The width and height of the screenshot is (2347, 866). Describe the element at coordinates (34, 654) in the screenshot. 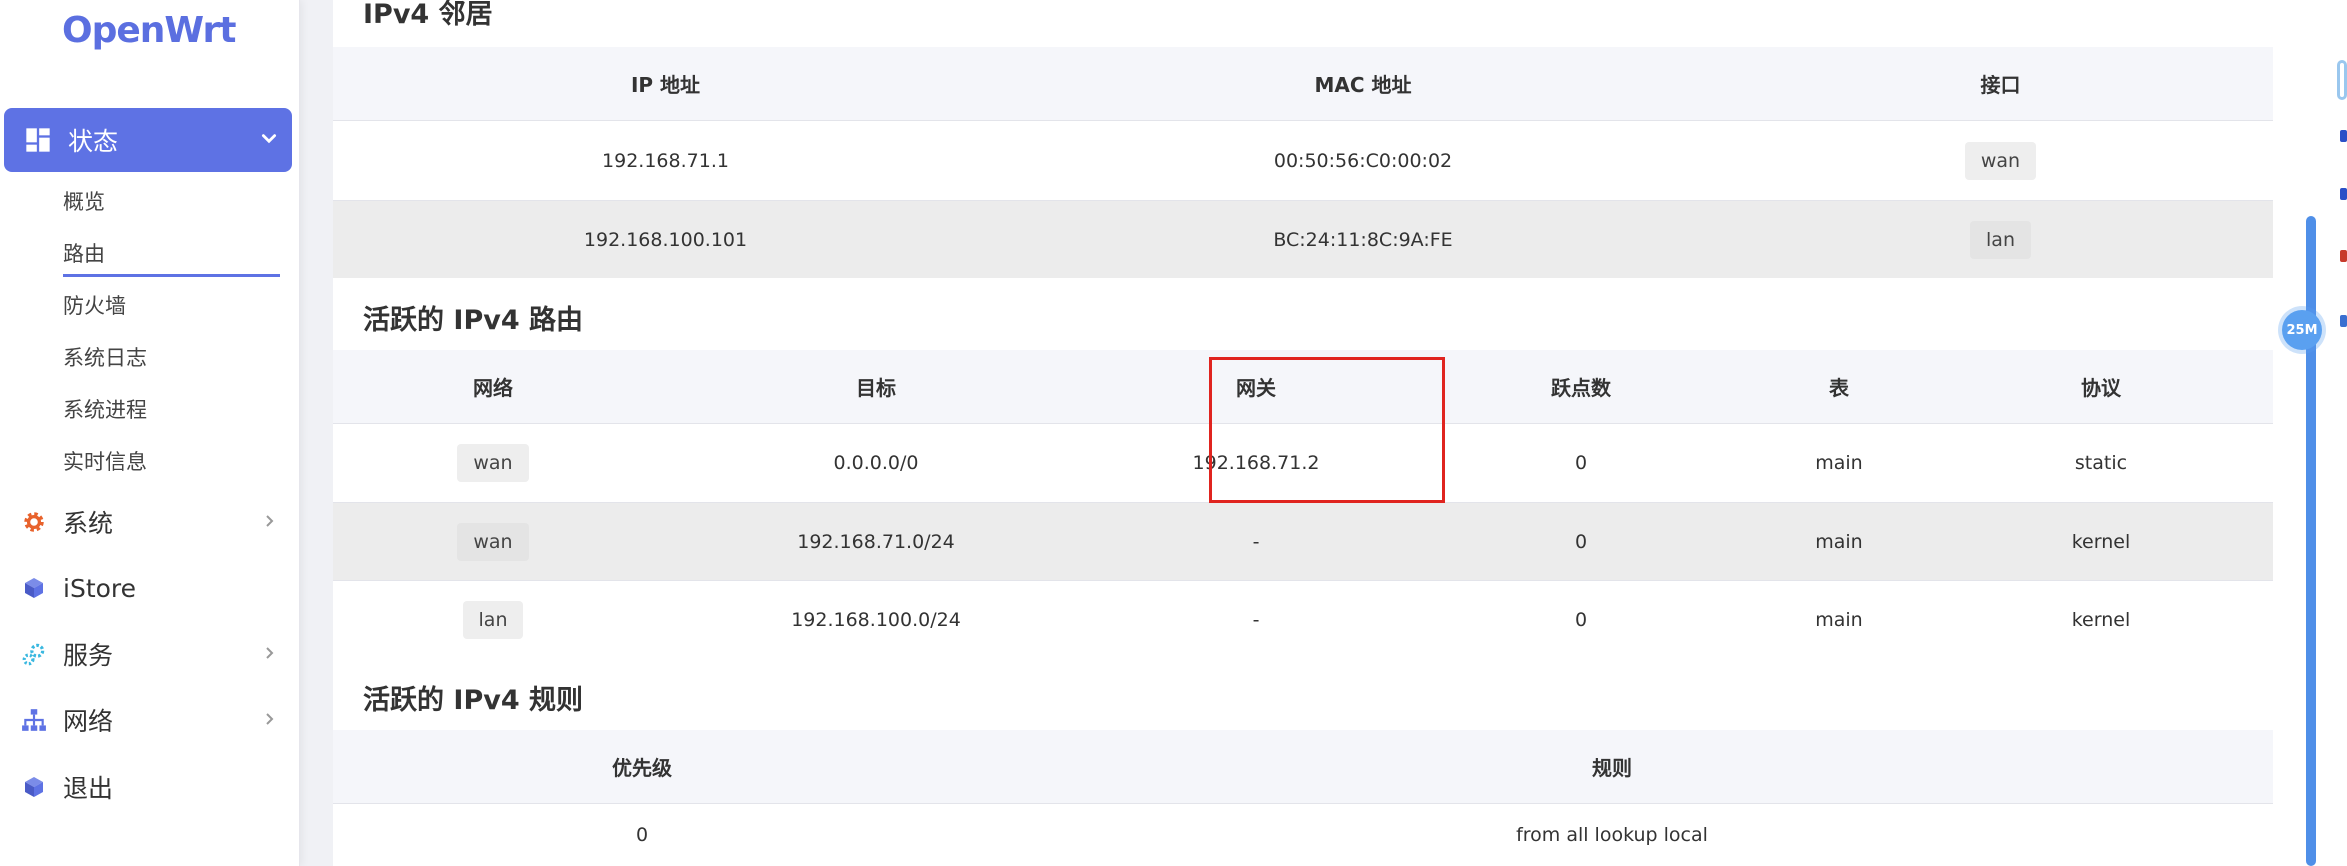

I see `cogs-icon` at that location.